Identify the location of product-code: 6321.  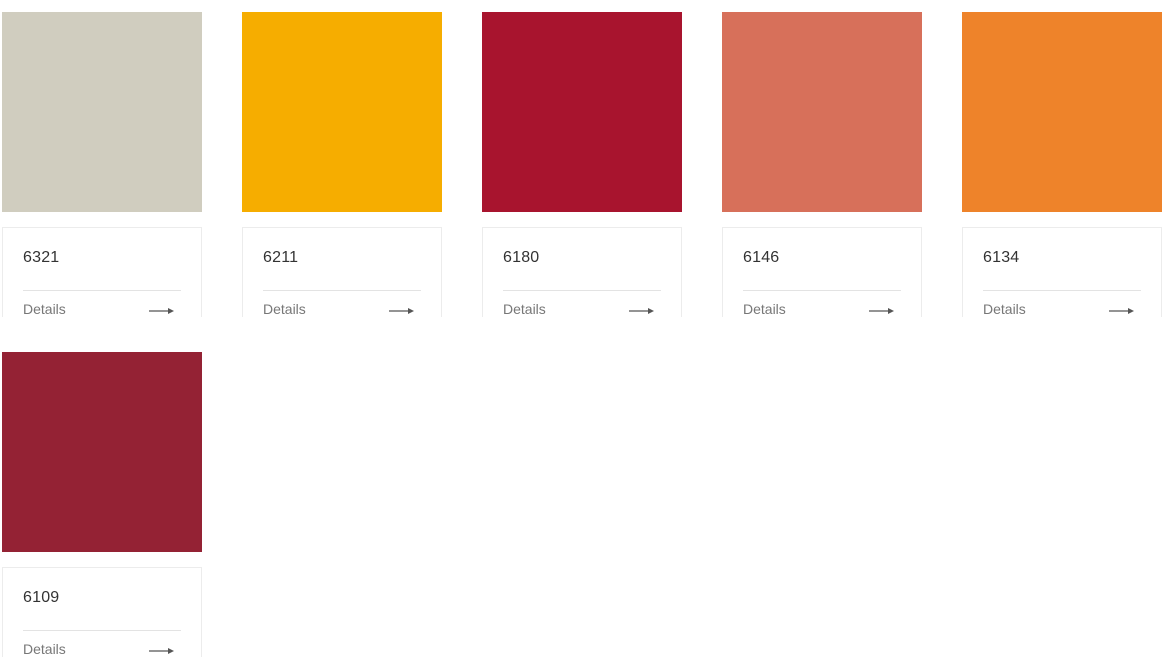
(41, 257).